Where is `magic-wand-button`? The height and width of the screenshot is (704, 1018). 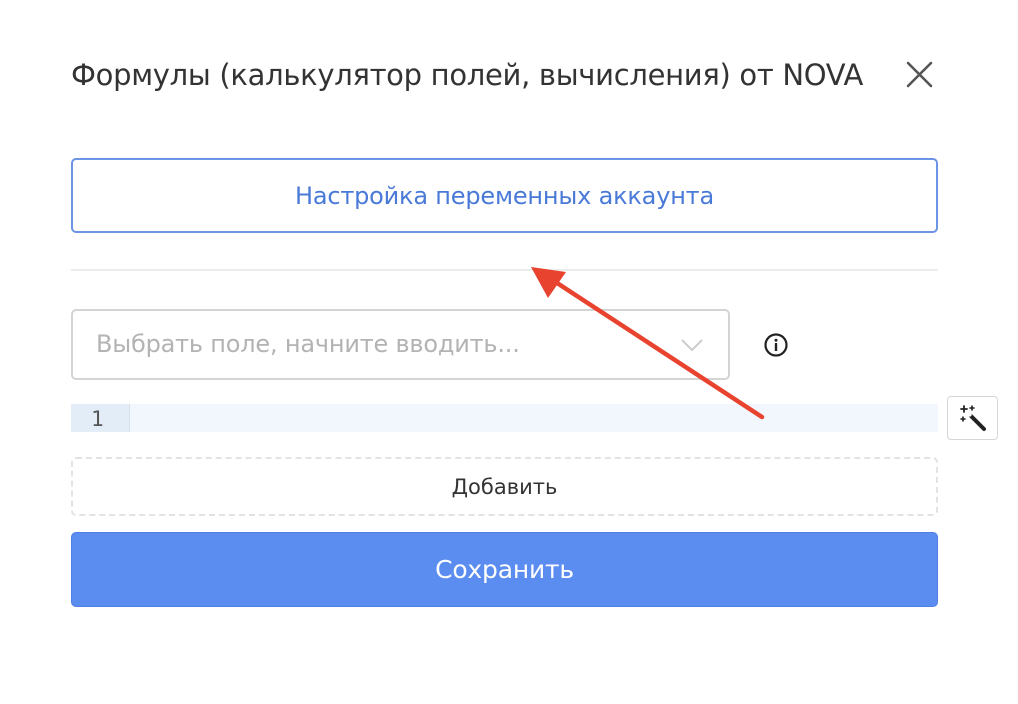 magic-wand-button is located at coordinates (972, 418).